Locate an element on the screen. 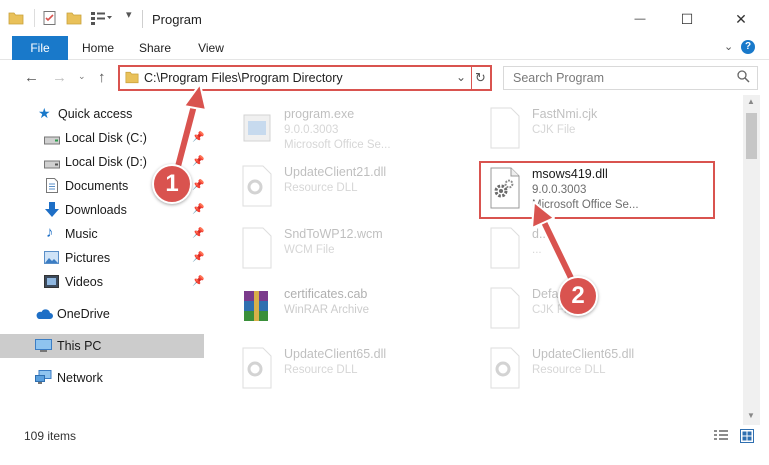 This screenshot has height=465, width=769. qa-divider is located at coordinates (34, 18).